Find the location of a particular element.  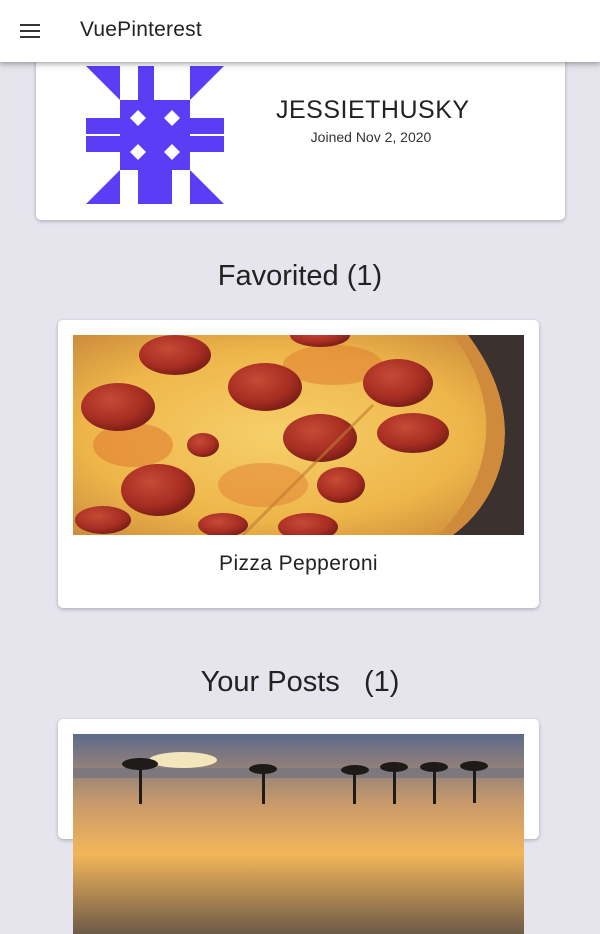

favorited-count: (1) is located at coordinates (364, 276).